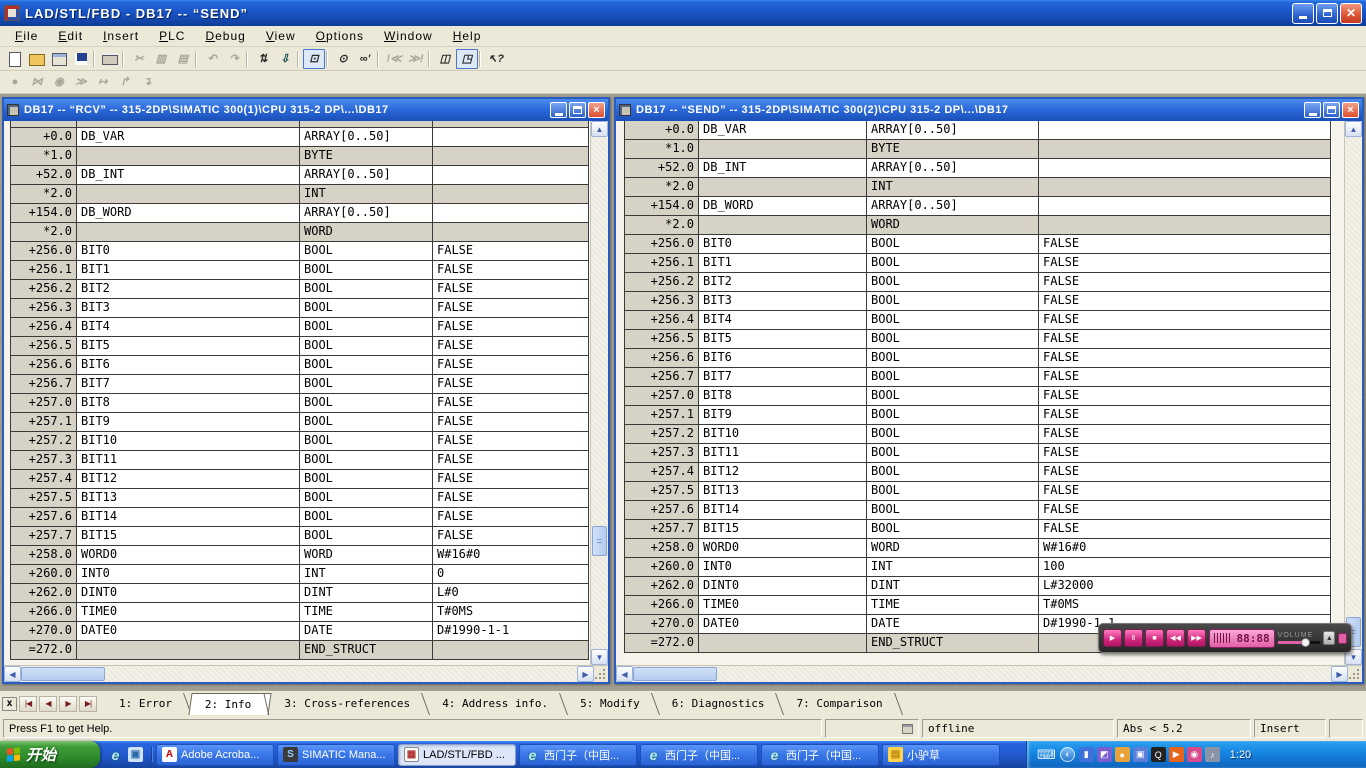 Image resolution: width=1366 pixels, height=768 pixels. Describe the element at coordinates (188, 327) in the screenshot. I see `cell-name: BIT4` at that location.